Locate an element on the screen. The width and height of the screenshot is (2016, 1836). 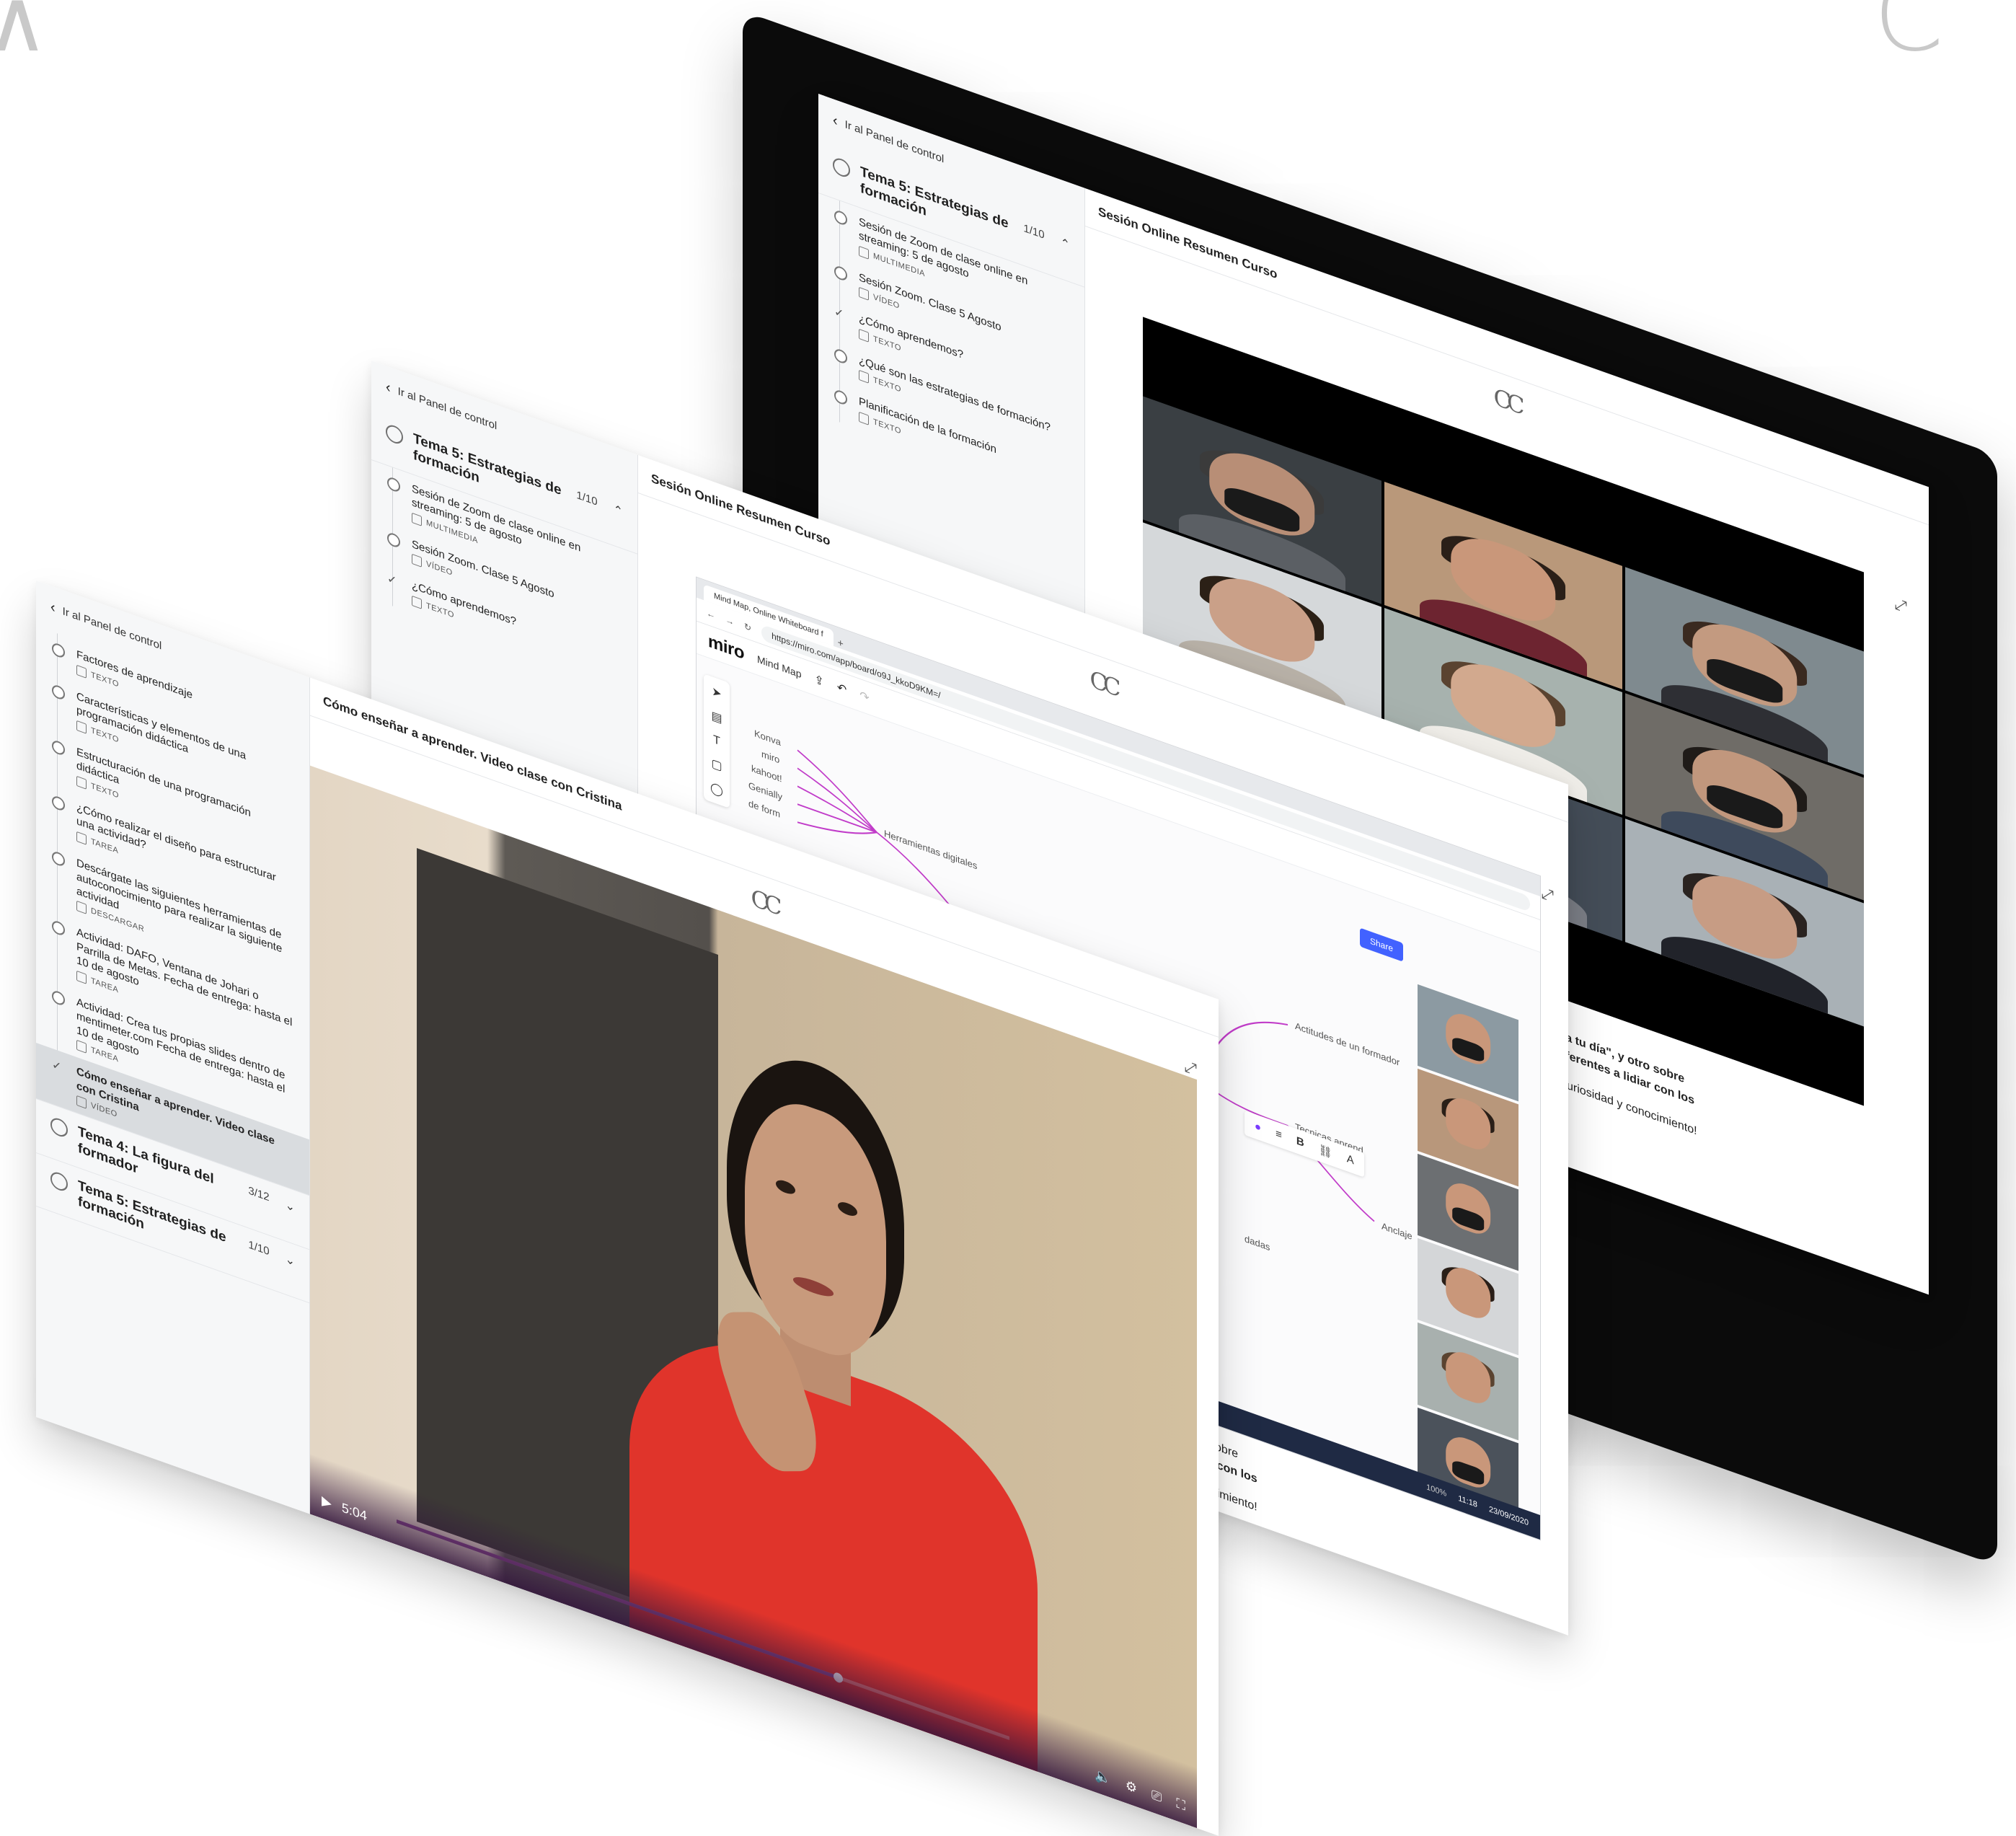
bold-icon: B is located at coordinates (1300, 1142).